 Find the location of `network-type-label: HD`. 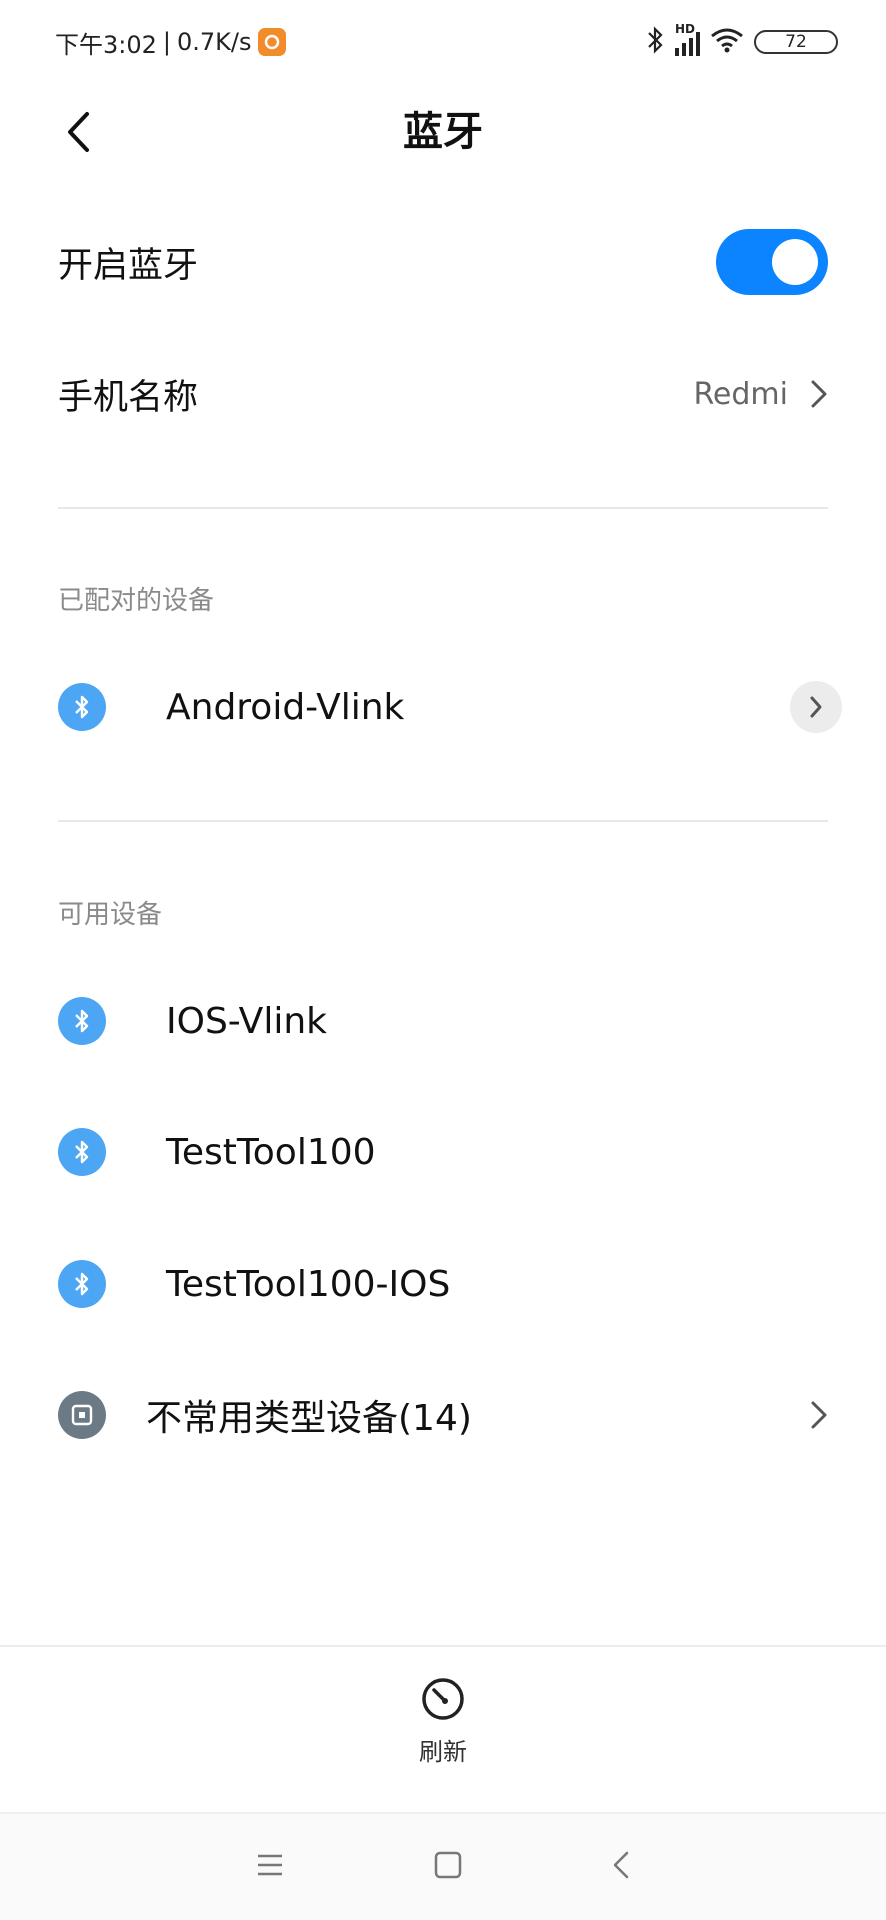

network-type-label: HD is located at coordinates (685, 29).